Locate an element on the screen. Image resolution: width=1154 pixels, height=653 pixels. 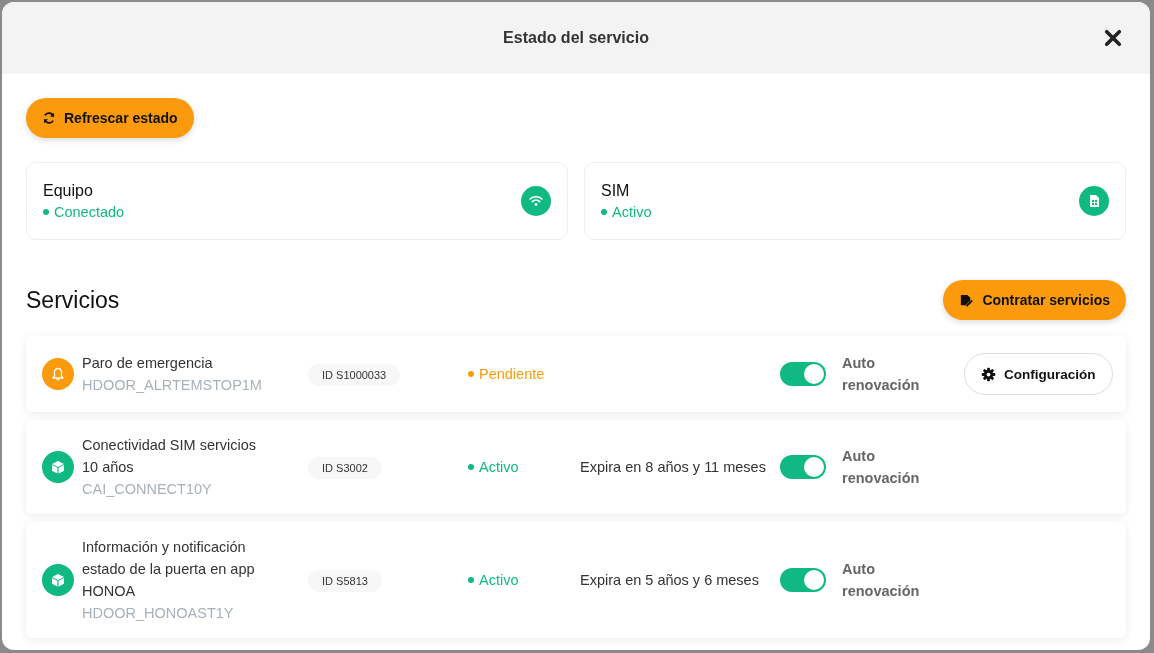
refresh-button: Refrescar estado is located at coordinates (110, 118).